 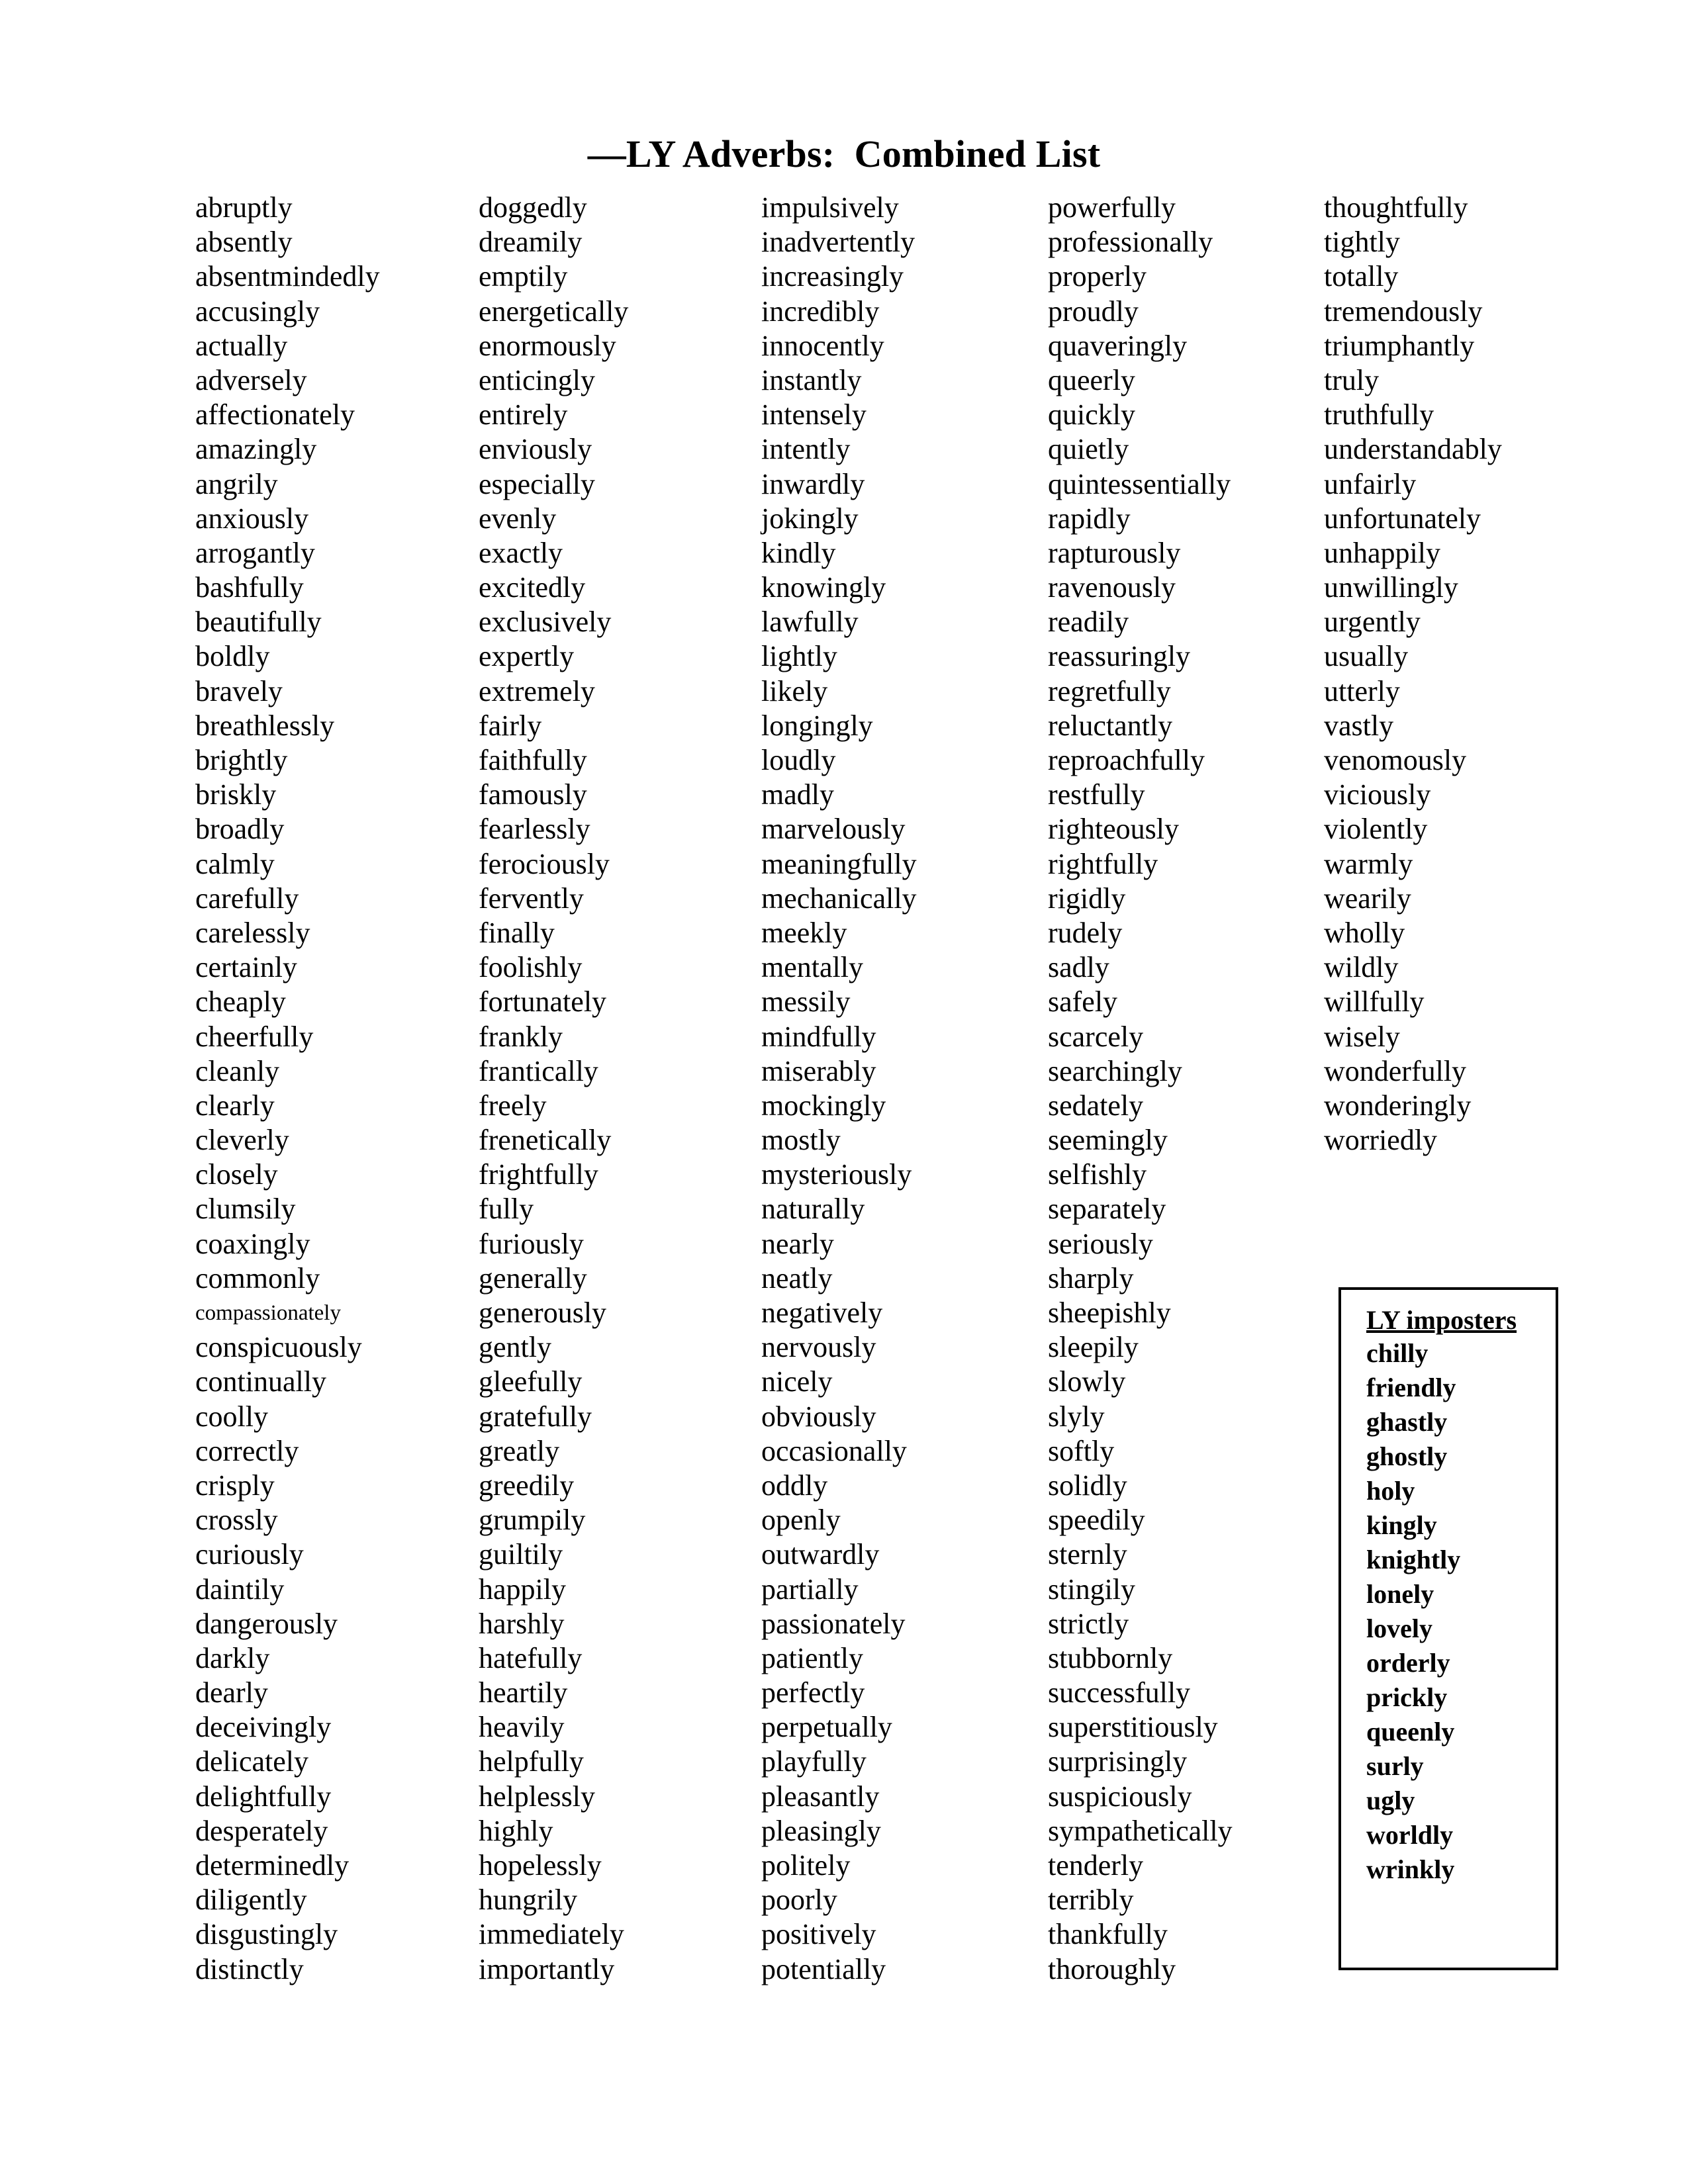 What do you see at coordinates (812, 1658) in the screenshot?
I see `adverb-word: patiently` at bounding box center [812, 1658].